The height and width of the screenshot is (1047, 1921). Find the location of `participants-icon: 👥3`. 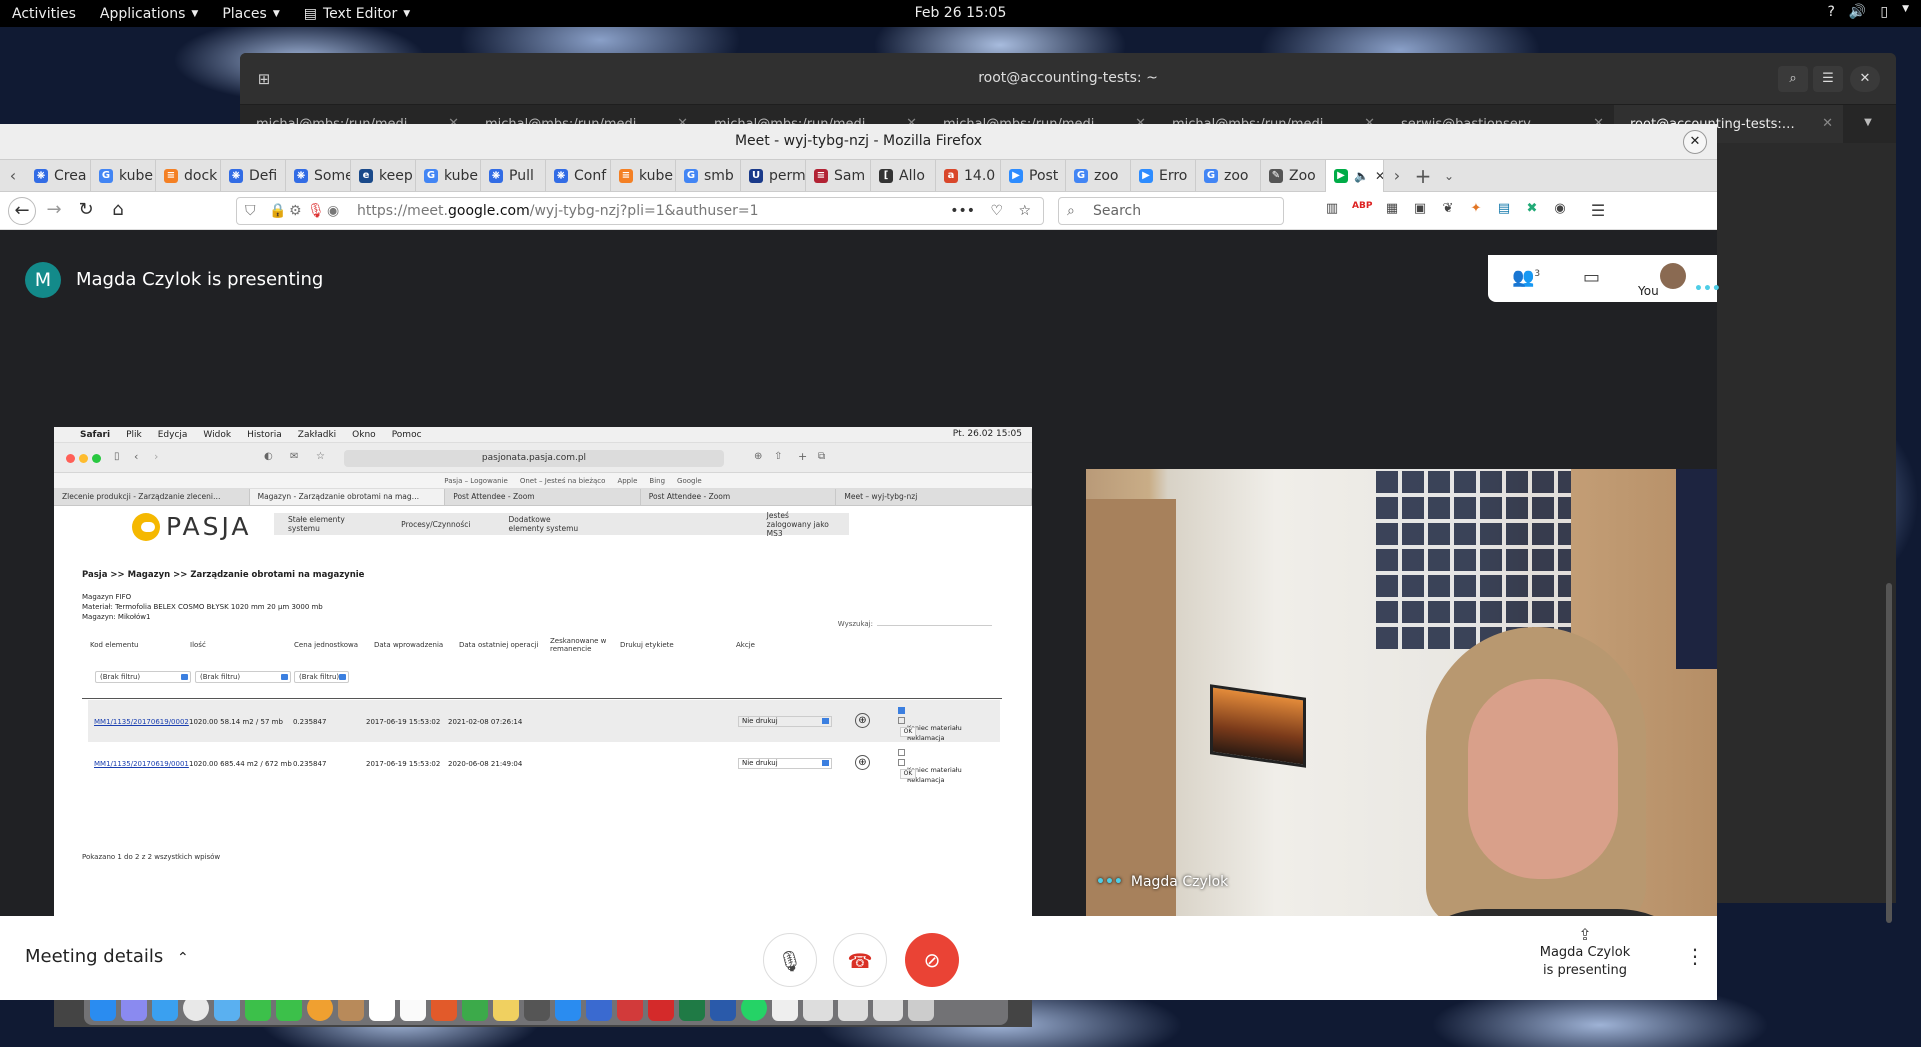

participants-icon: 👥3 is located at coordinates (1526, 277).